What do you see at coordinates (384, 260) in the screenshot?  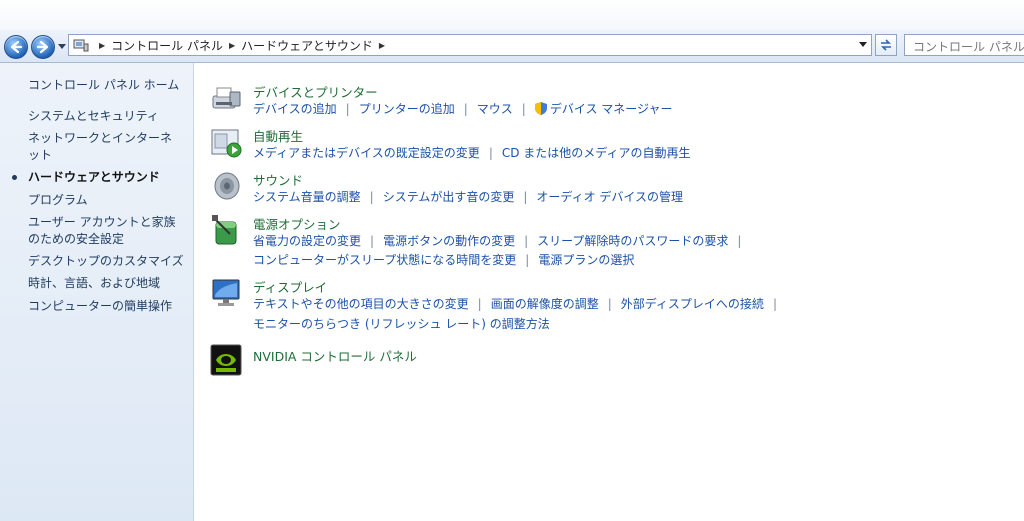 I see `sleep-time-link: コンピューターがスリープ状態になる時間を変更` at bounding box center [384, 260].